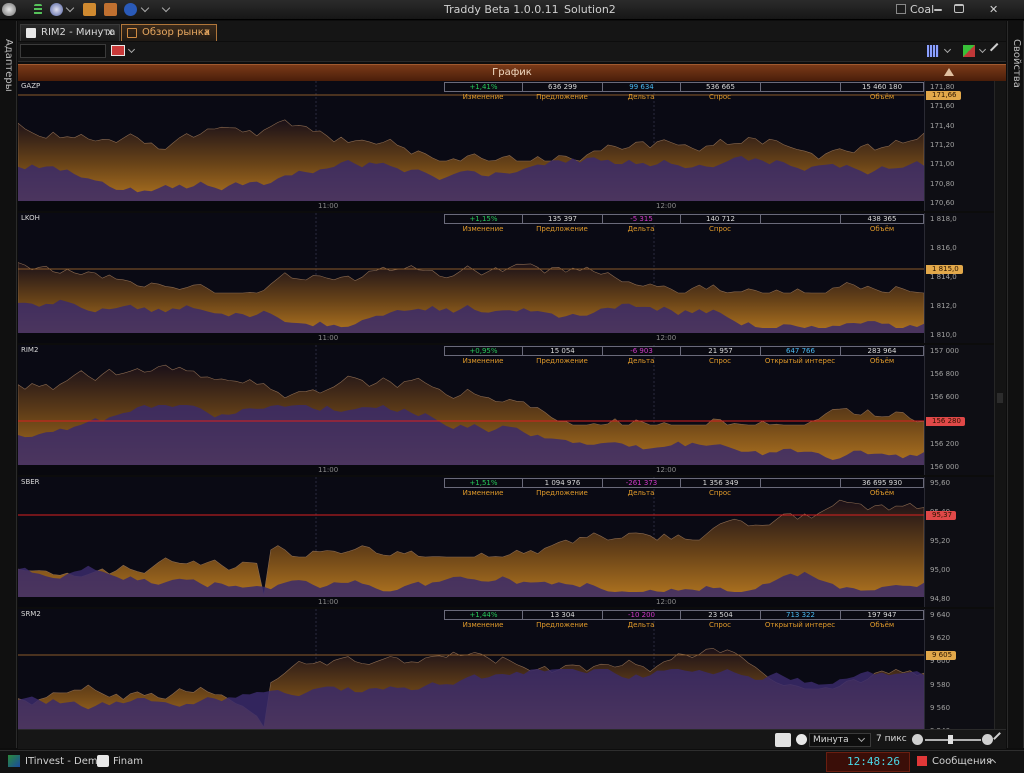 The image size is (1024, 773). What do you see at coordinates (801, 739) in the screenshot?
I see `timeframe-icon` at bounding box center [801, 739].